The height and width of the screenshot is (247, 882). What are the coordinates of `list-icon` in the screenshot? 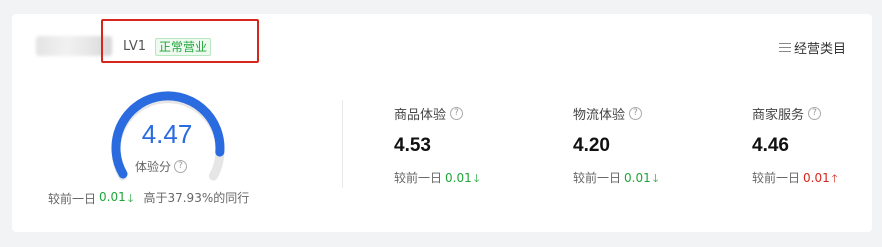 It's located at (784, 47).